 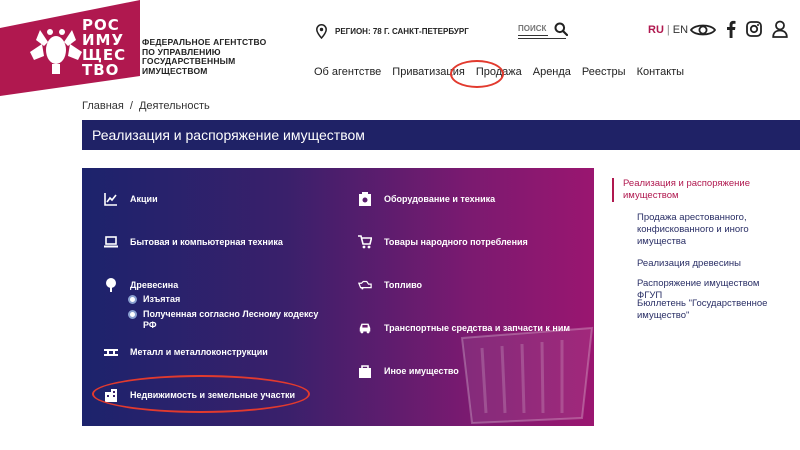 I want to click on category-label: Товары народного потребления, so click(x=456, y=242).